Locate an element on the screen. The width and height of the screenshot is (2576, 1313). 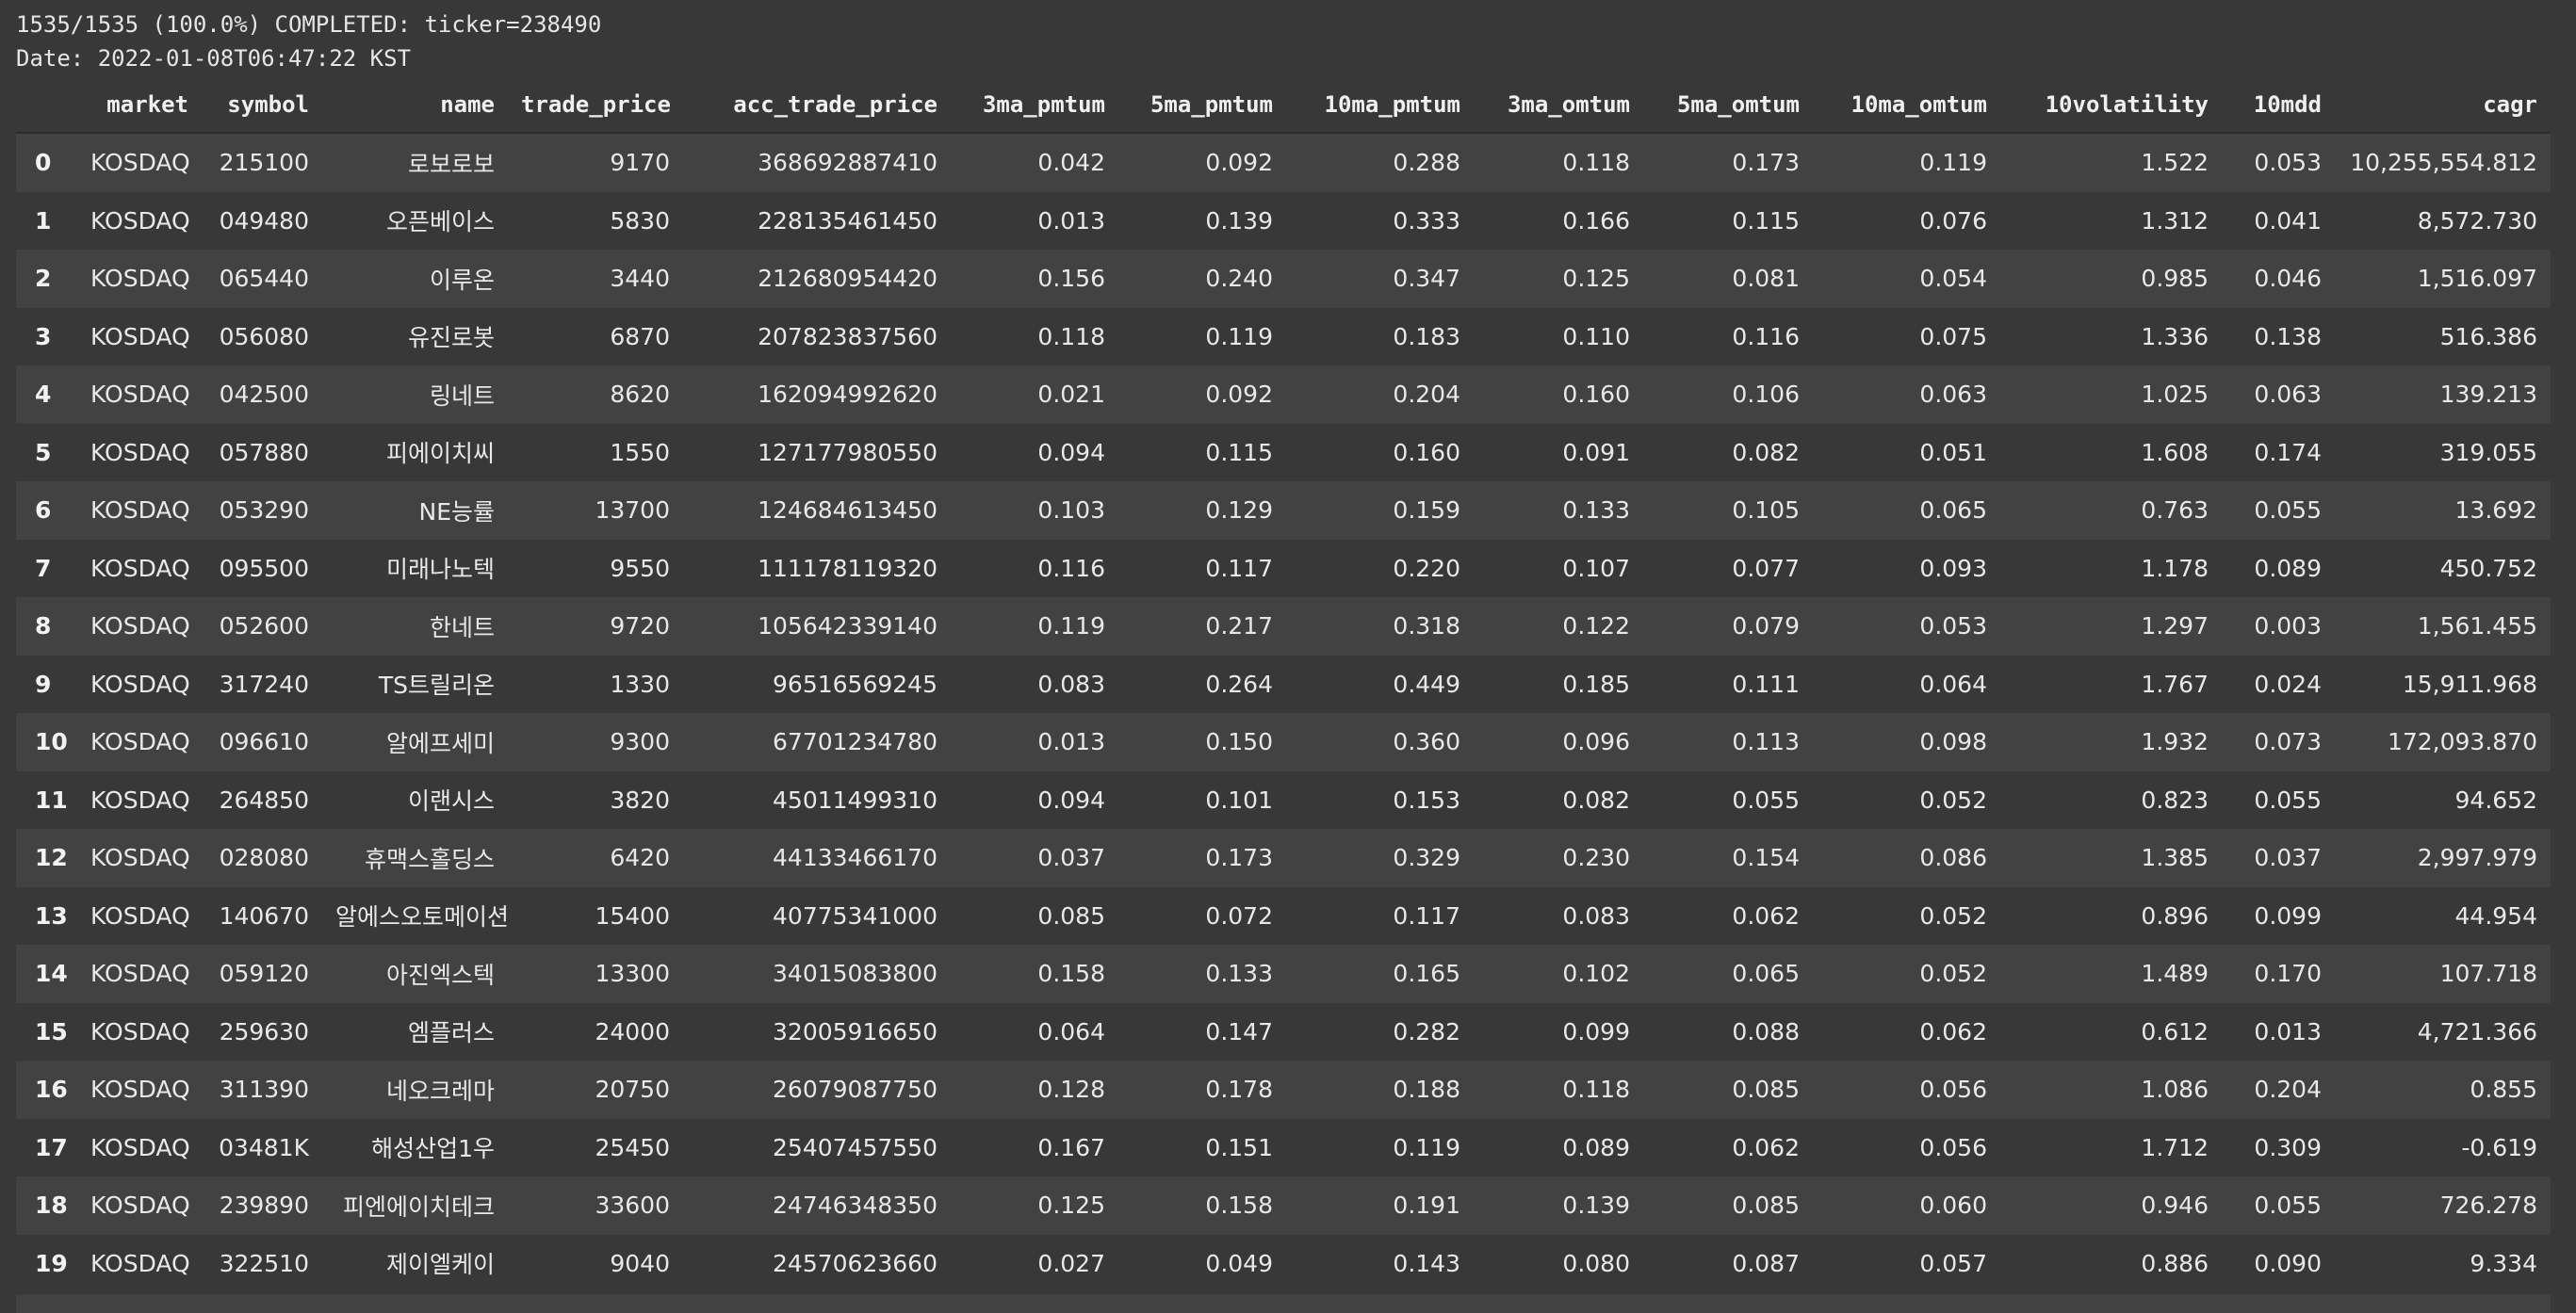
table-cell: 0.288 is located at coordinates (1380, 162).